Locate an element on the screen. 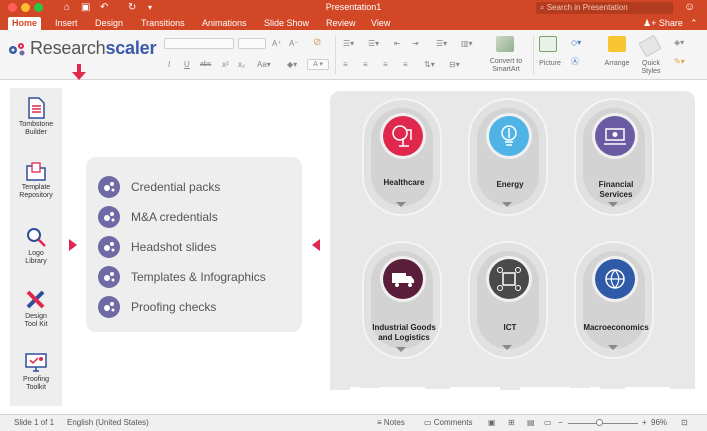 The height and width of the screenshot is (431, 707). menu-item-credential-packs: Credential packs is located at coordinates (198, 187).